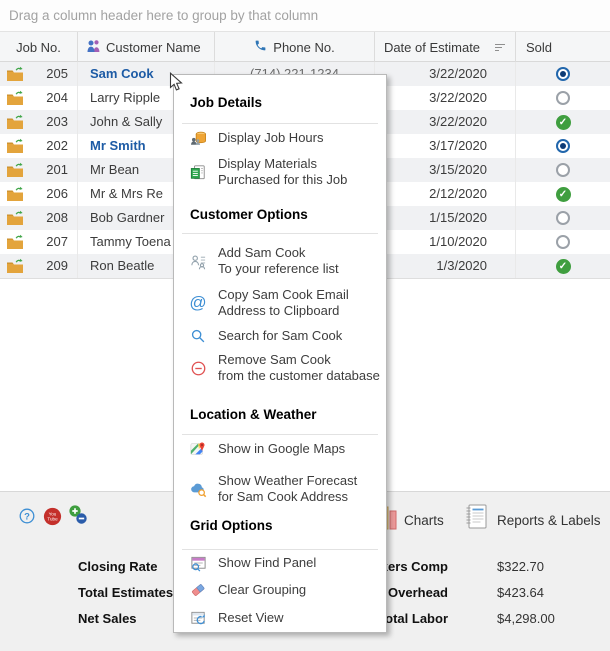 This screenshot has width=610, height=651. I want to click on date-of-estimate: 1/3/2020, so click(445, 266).